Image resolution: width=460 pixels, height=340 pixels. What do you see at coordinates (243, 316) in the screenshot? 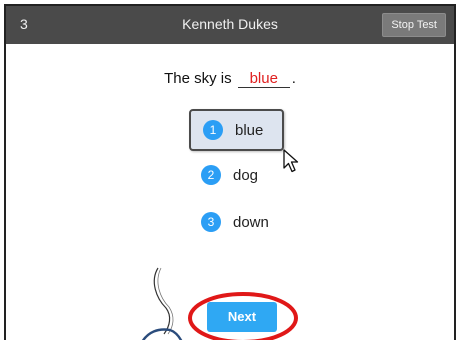
I see `highlight-circle` at bounding box center [243, 316].